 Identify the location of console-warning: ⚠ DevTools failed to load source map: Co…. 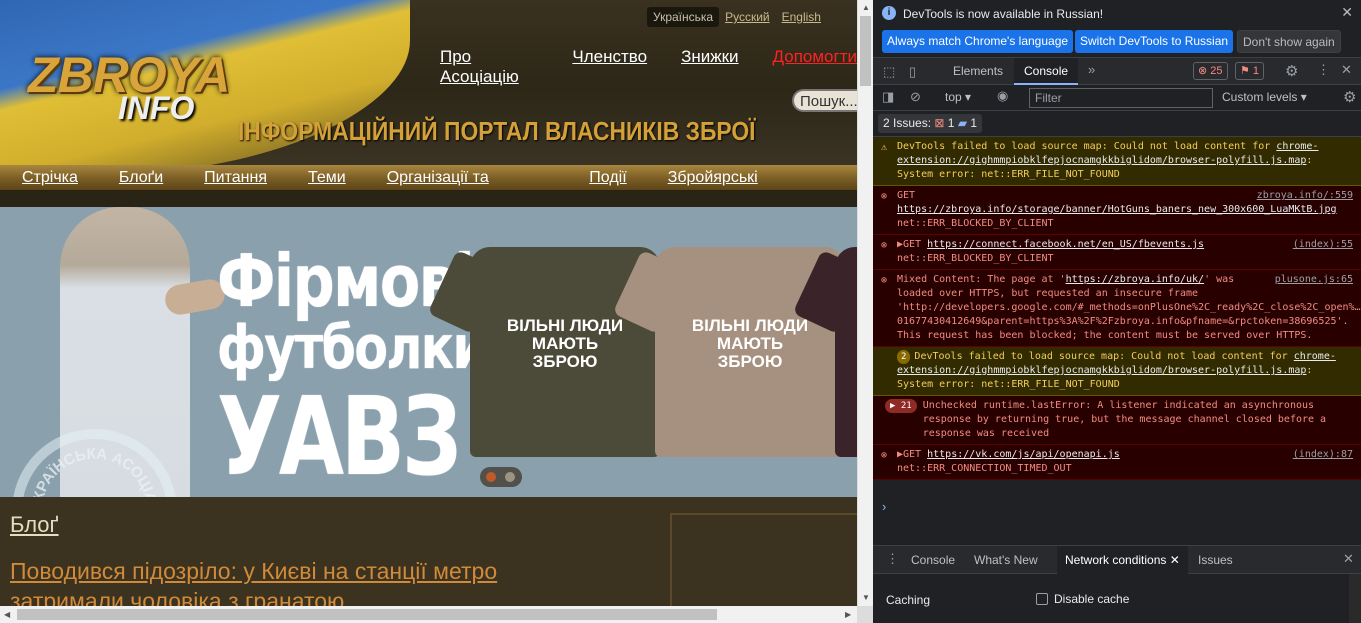
(1117, 161).